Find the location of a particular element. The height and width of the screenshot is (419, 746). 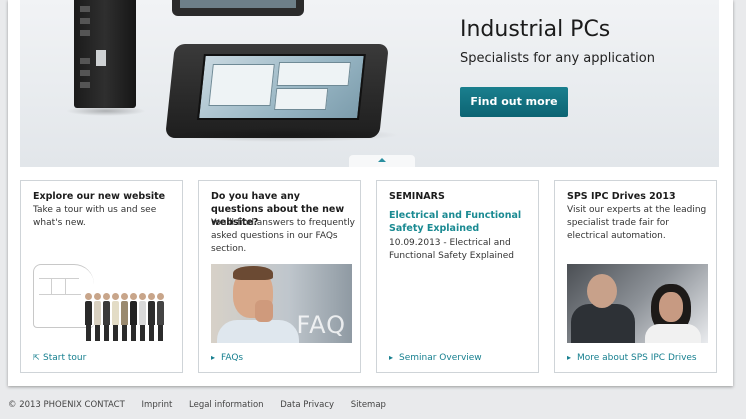

start-tour-link: ⇱ Start tour is located at coordinates (59, 358).